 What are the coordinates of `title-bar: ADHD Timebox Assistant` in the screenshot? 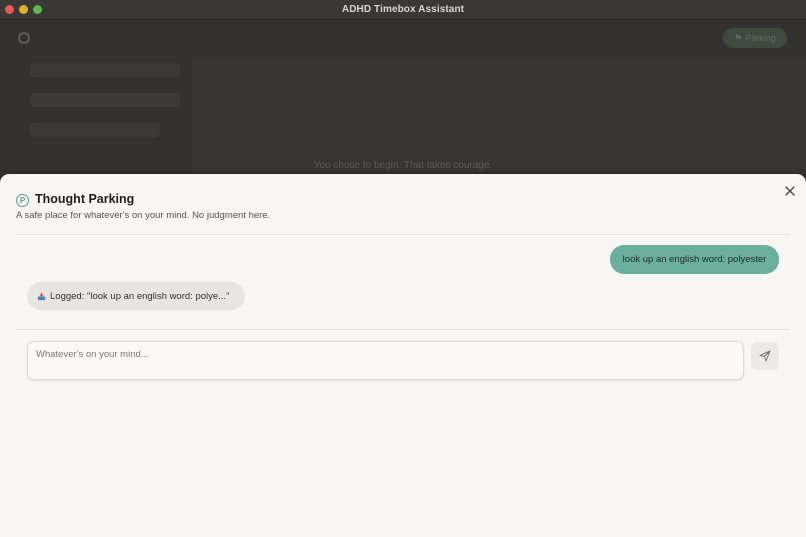 It's located at (403, 10).